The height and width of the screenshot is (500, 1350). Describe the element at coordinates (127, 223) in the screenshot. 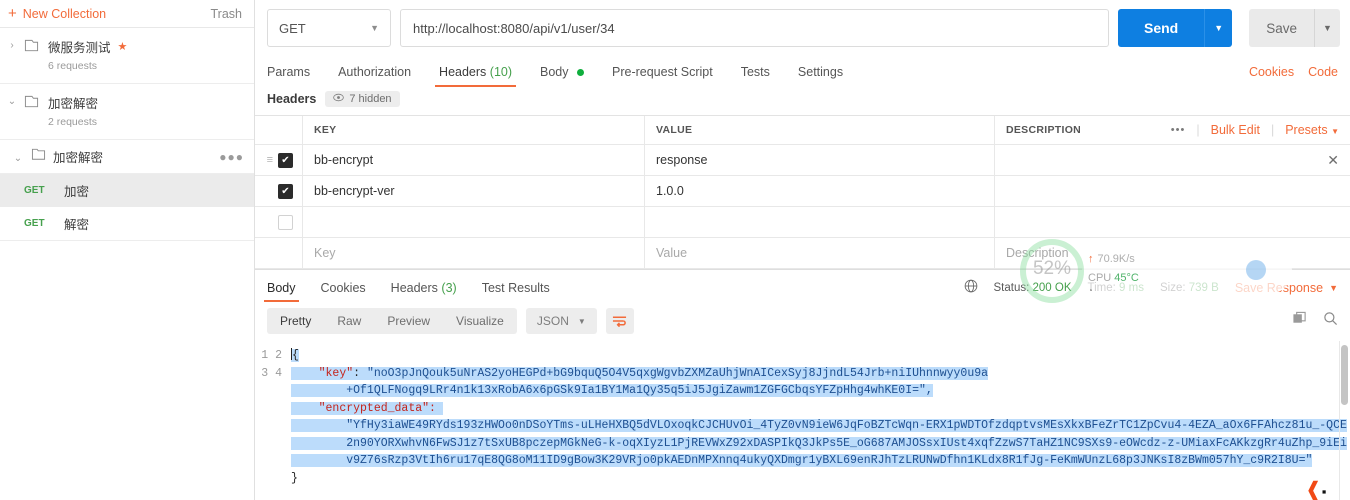

I see `sidebar-request-1: GET 解密` at that location.